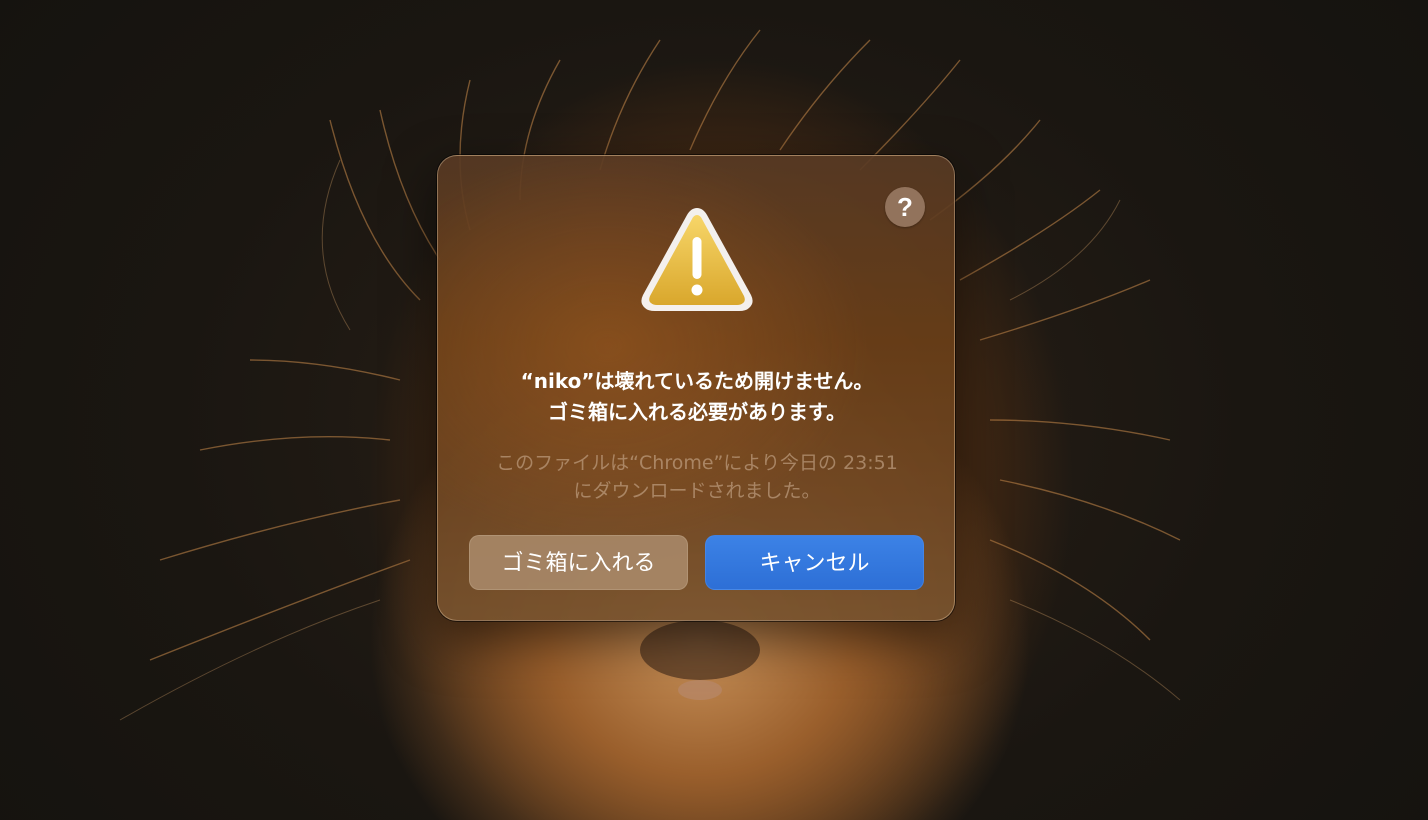 This screenshot has height=820, width=1428. Describe the element at coordinates (697, 463) in the screenshot. I see `alert-message-line-1: このファイルは“Chrome”により今日の 23:51` at that location.